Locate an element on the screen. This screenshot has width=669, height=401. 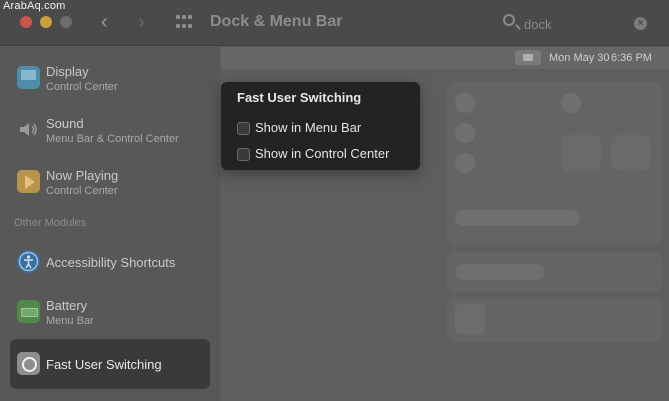
sidebar-item-accessibility-shortcuts: Accessibility Shortcuts is located at coordinates (110, 262).